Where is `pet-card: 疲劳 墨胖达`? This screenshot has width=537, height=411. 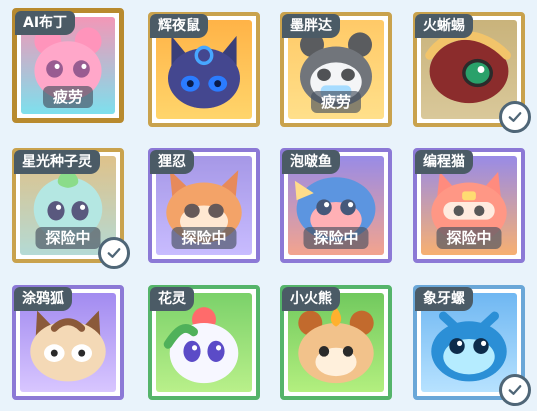
pet-card: 疲劳 墨胖达 is located at coordinates (336, 69).